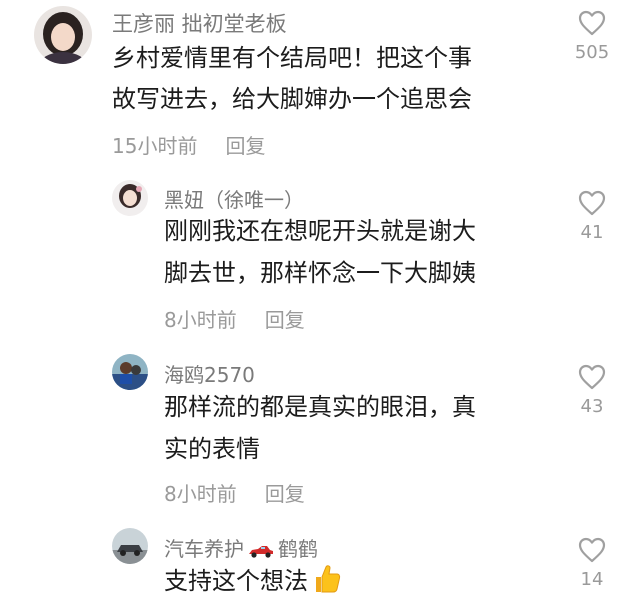 The width and height of the screenshot is (640, 606). Describe the element at coordinates (592, 406) in the screenshot. I see `like-count: 43` at that location.